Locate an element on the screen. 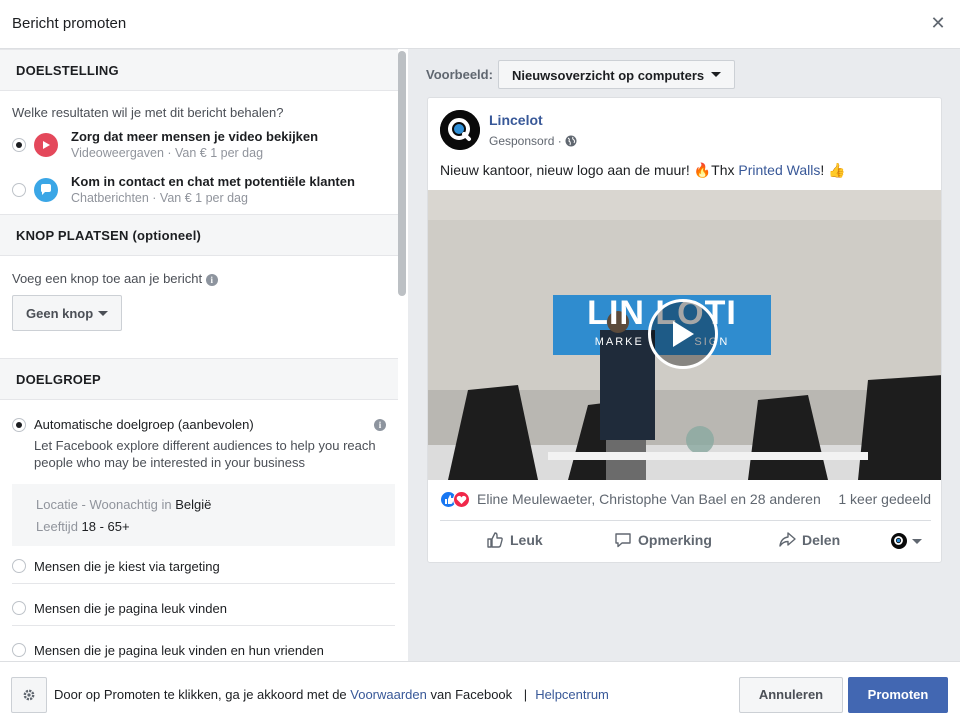 The height and width of the screenshot is (725, 960). objective-heading: DOELSTELLING is located at coordinates (67, 70).